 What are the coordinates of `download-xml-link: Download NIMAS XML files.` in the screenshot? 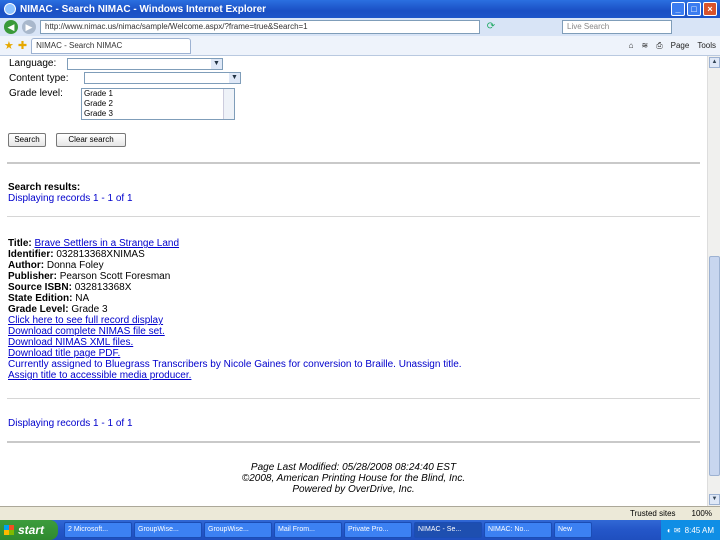 It's located at (70, 342).